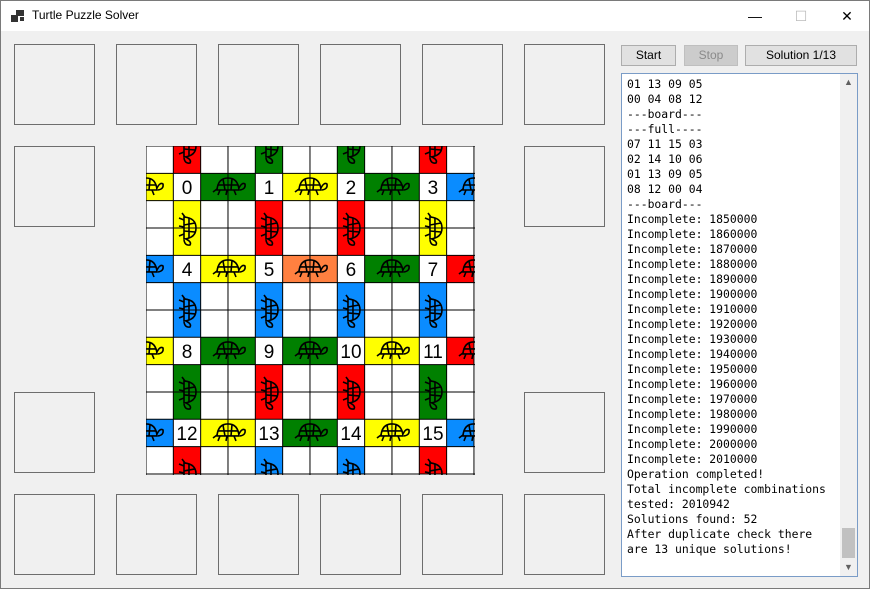 The image size is (870, 589). I want to click on log-line: Incomplete: 2000000, so click(692, 444).